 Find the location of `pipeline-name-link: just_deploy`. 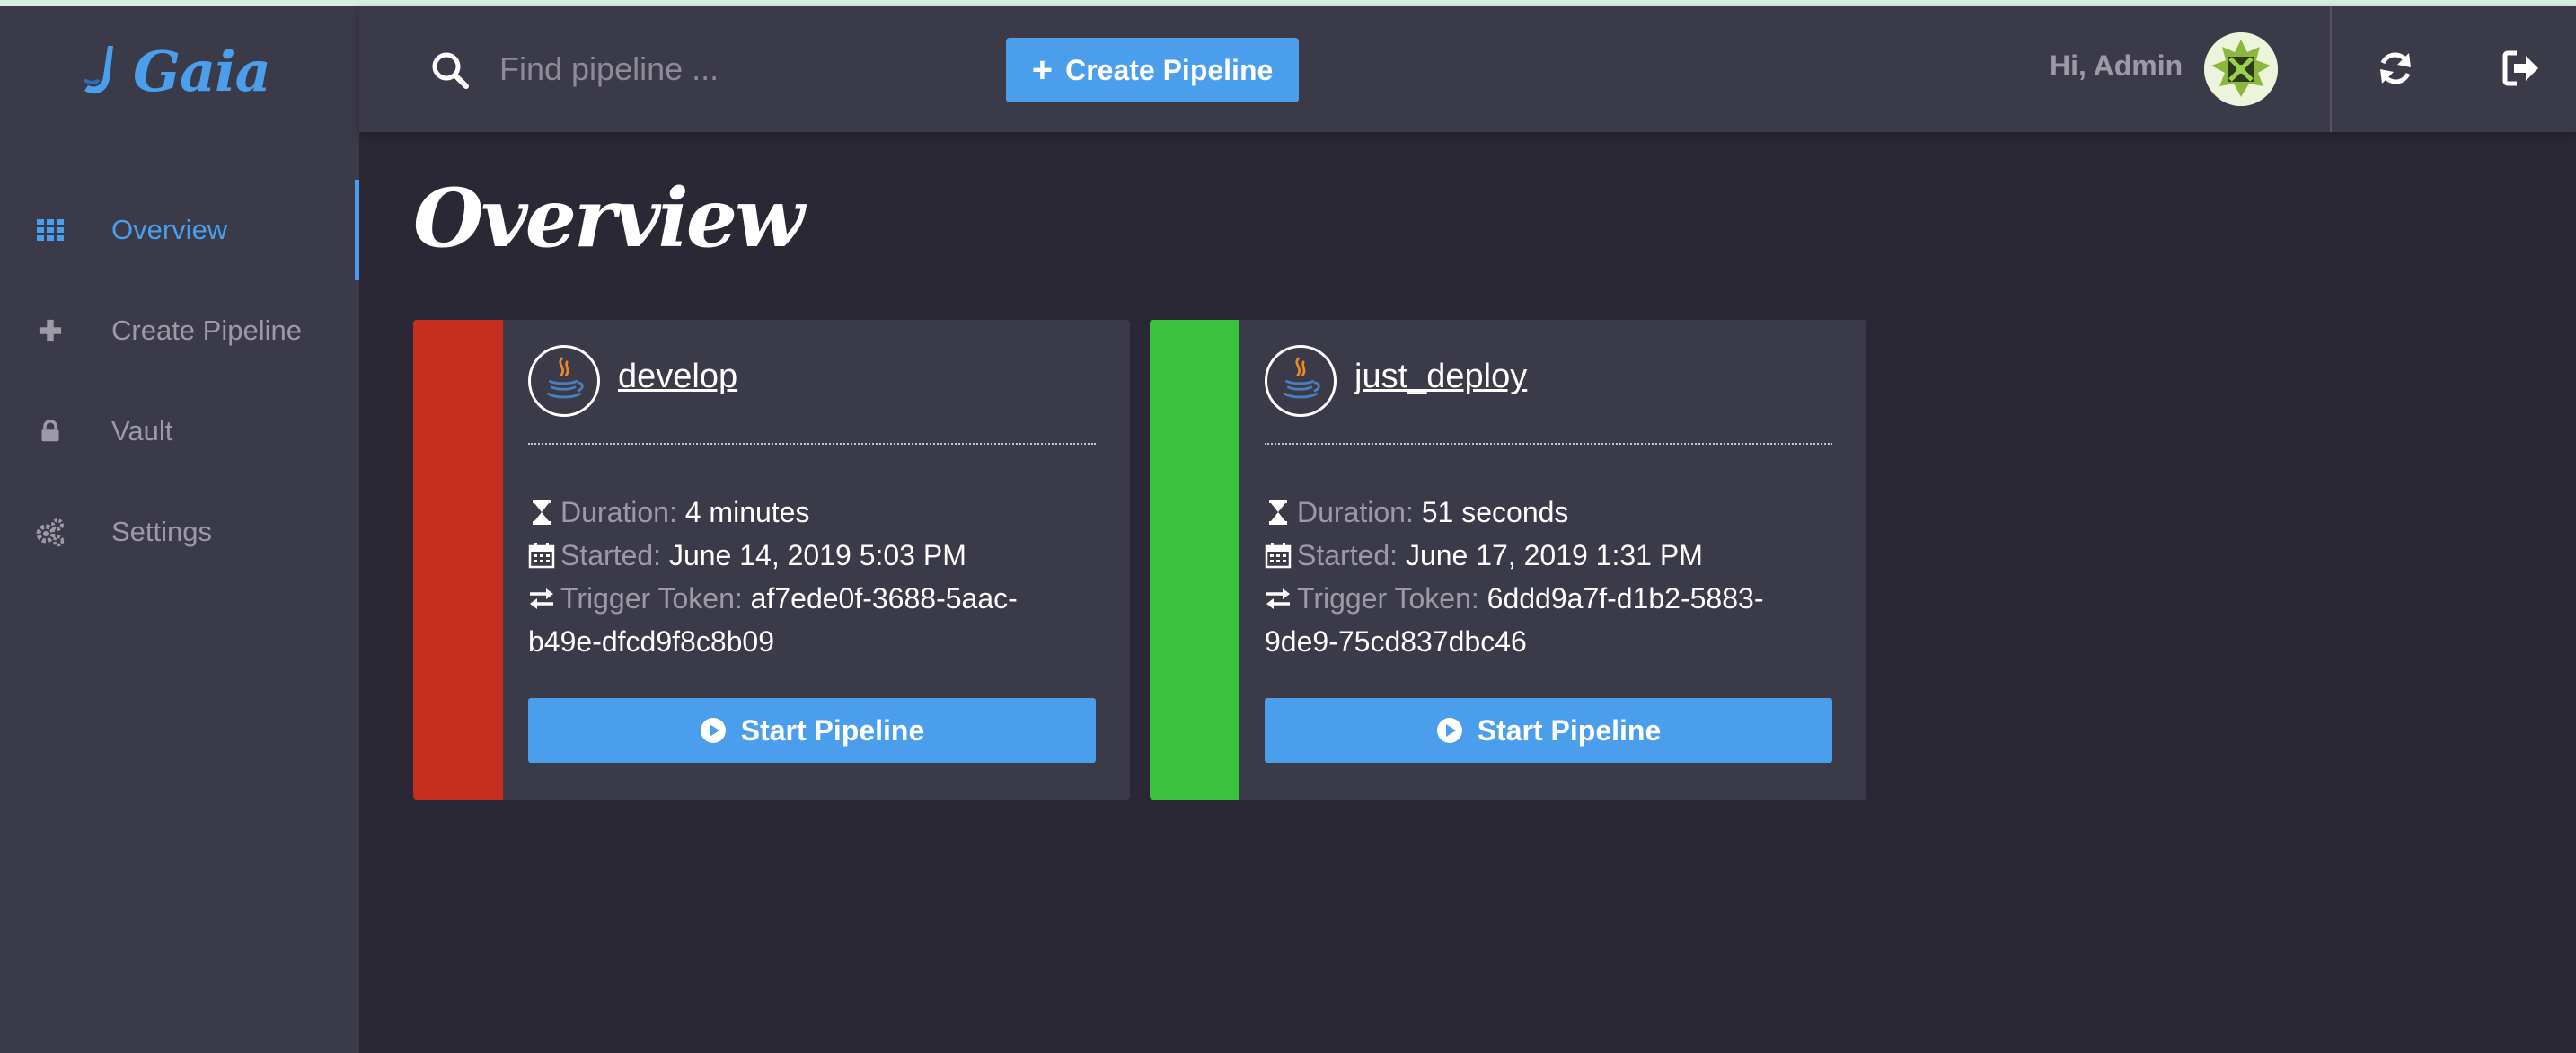

pipeline-name-link: just_deploy is located at coordinates (1440, 377).